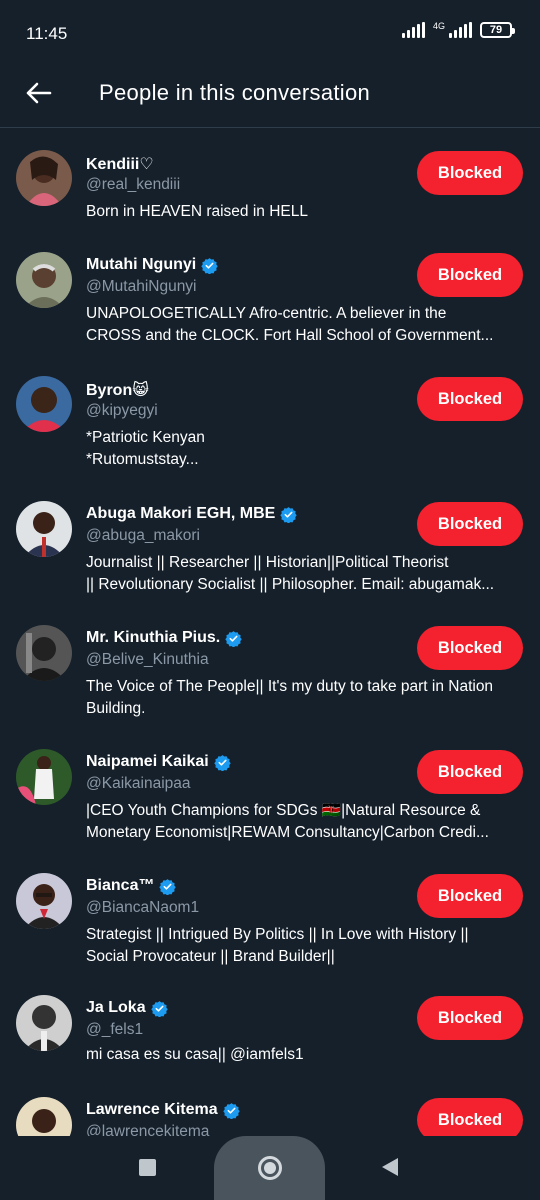 This screenshot has height=1200, width=540. I want to click on name-line: Mutahi Ngunyi, so click(152, 265).